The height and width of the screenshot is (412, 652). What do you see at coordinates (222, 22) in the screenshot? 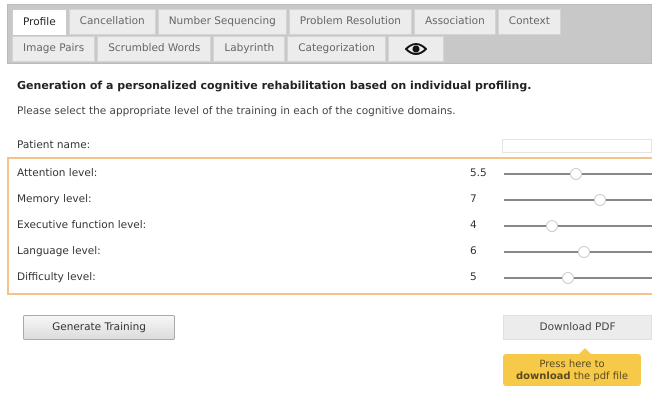
I see `tab: Number Sequencing` at bounding box center [222, 22].